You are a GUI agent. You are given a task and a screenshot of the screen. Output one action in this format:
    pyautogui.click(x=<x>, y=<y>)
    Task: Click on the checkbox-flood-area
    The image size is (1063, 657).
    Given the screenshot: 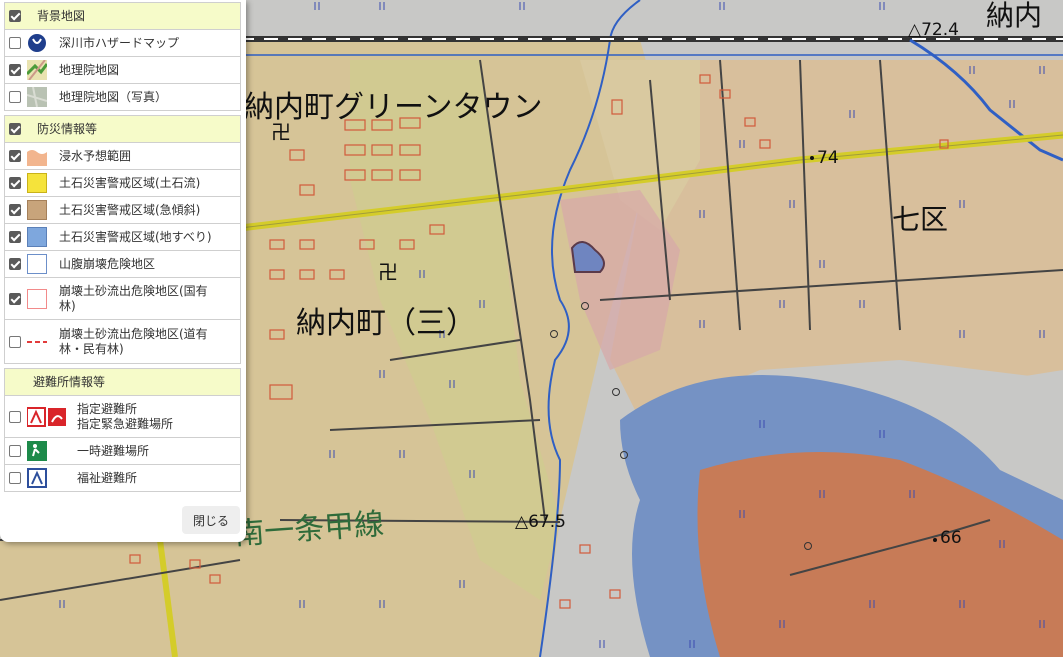 What is the action you would take?
    pyautogui.click(x=15, y=156)
    